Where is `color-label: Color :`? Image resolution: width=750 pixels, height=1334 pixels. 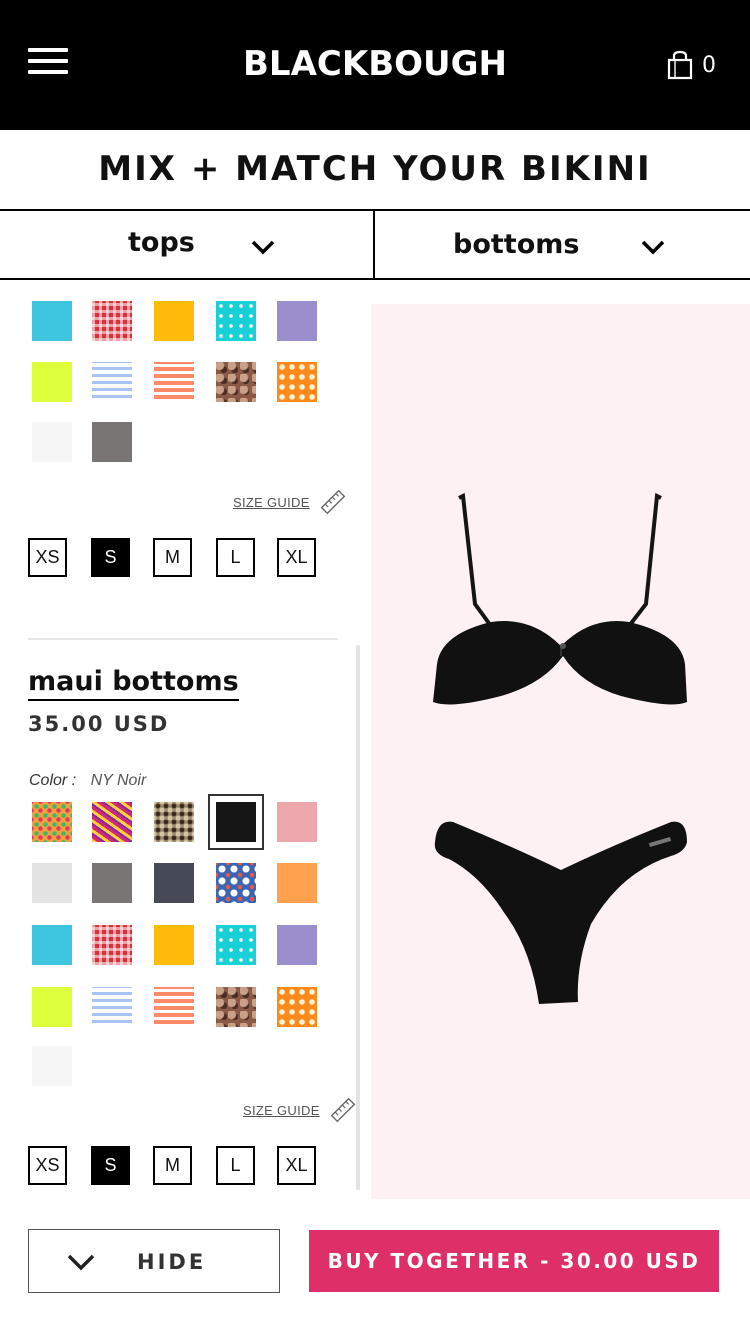 color-label: Color : is located at coordinates (53, 780).